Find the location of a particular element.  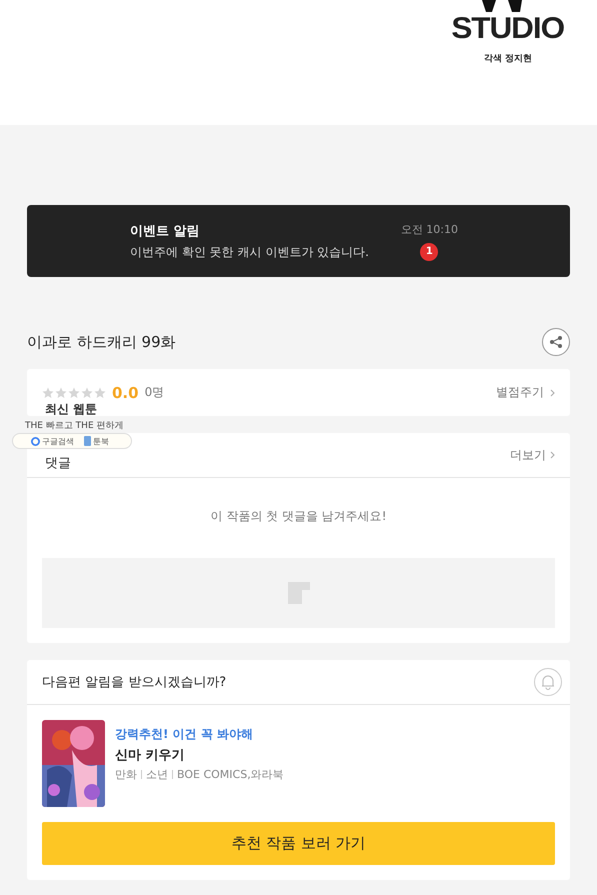

logo-text: STUDIO is located at coordinates (508, 29).